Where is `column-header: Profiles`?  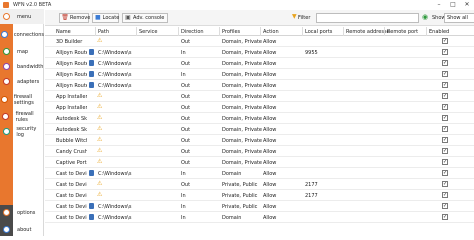 column-header: Profiles is located at coordinates (231, 32).